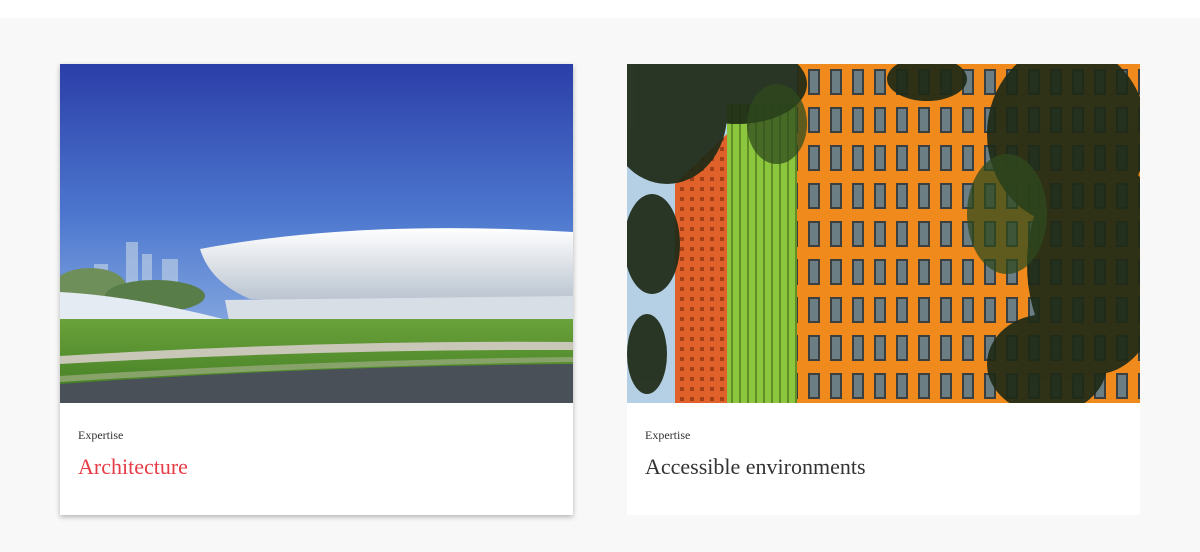 The width and height of the screenshot is (1200, 552). I want to click on card-title-link: Accessible environments, so click(755, 467).